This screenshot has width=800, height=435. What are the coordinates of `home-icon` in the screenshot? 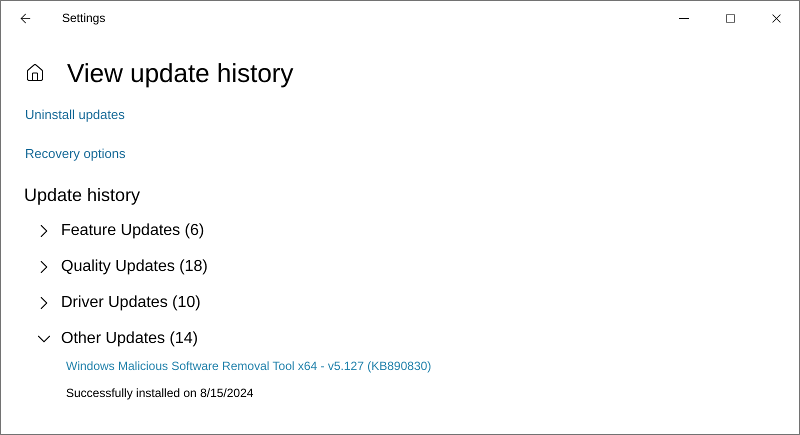 It's located at (35, 73).